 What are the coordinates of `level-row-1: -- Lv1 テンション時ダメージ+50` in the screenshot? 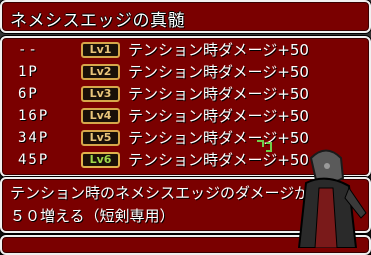 It's located at (182, 50).